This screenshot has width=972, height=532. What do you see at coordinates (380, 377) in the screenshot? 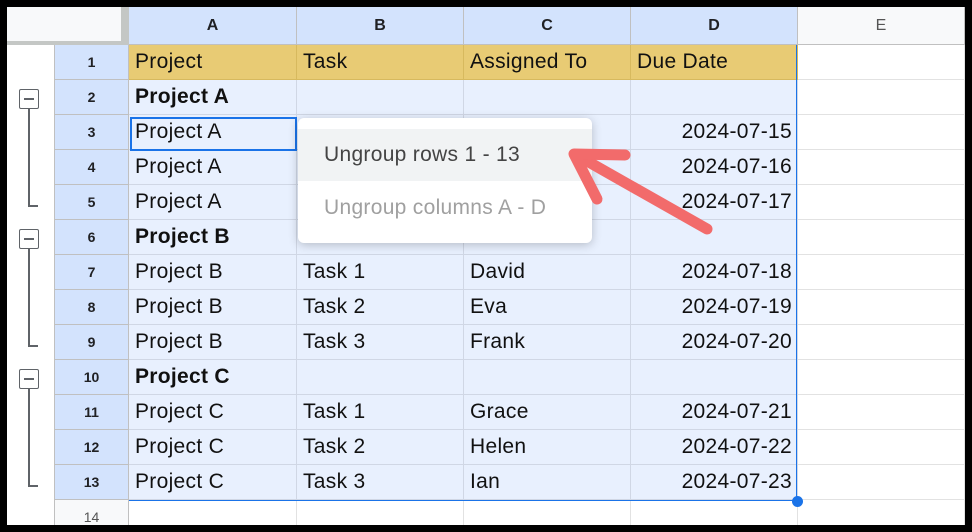
I see `cell-b10` at bounding box center [380, 377].